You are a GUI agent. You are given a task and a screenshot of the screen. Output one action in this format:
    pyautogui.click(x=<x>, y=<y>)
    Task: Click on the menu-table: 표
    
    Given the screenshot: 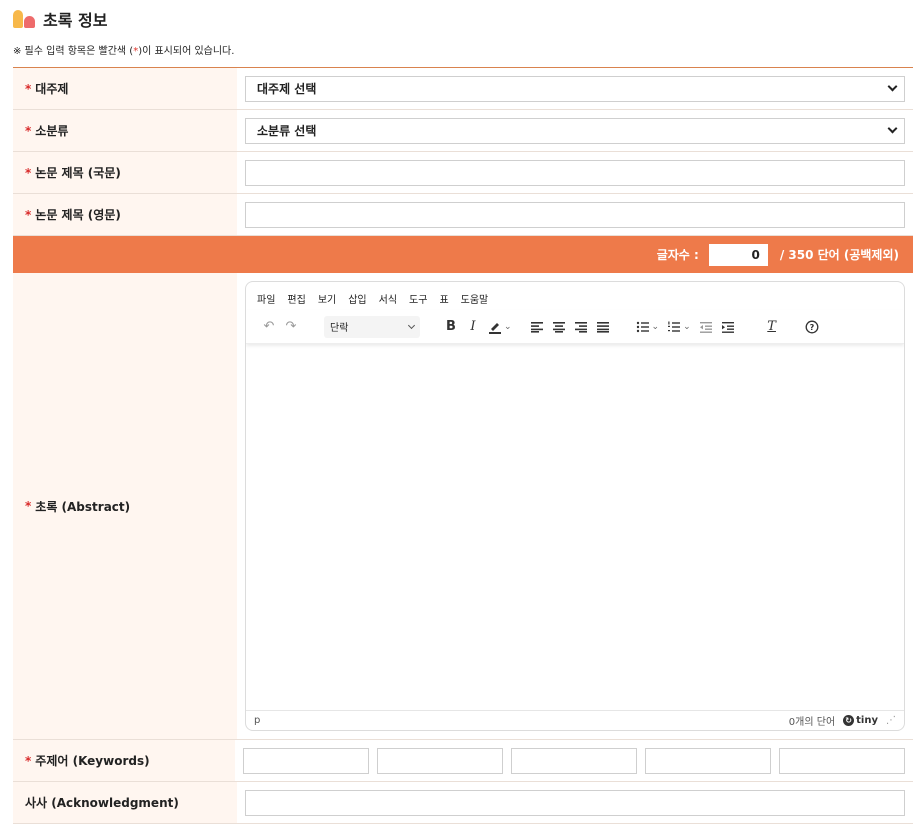 What is the action you would take?
    pyautogui.click(x=443, y=300)
    